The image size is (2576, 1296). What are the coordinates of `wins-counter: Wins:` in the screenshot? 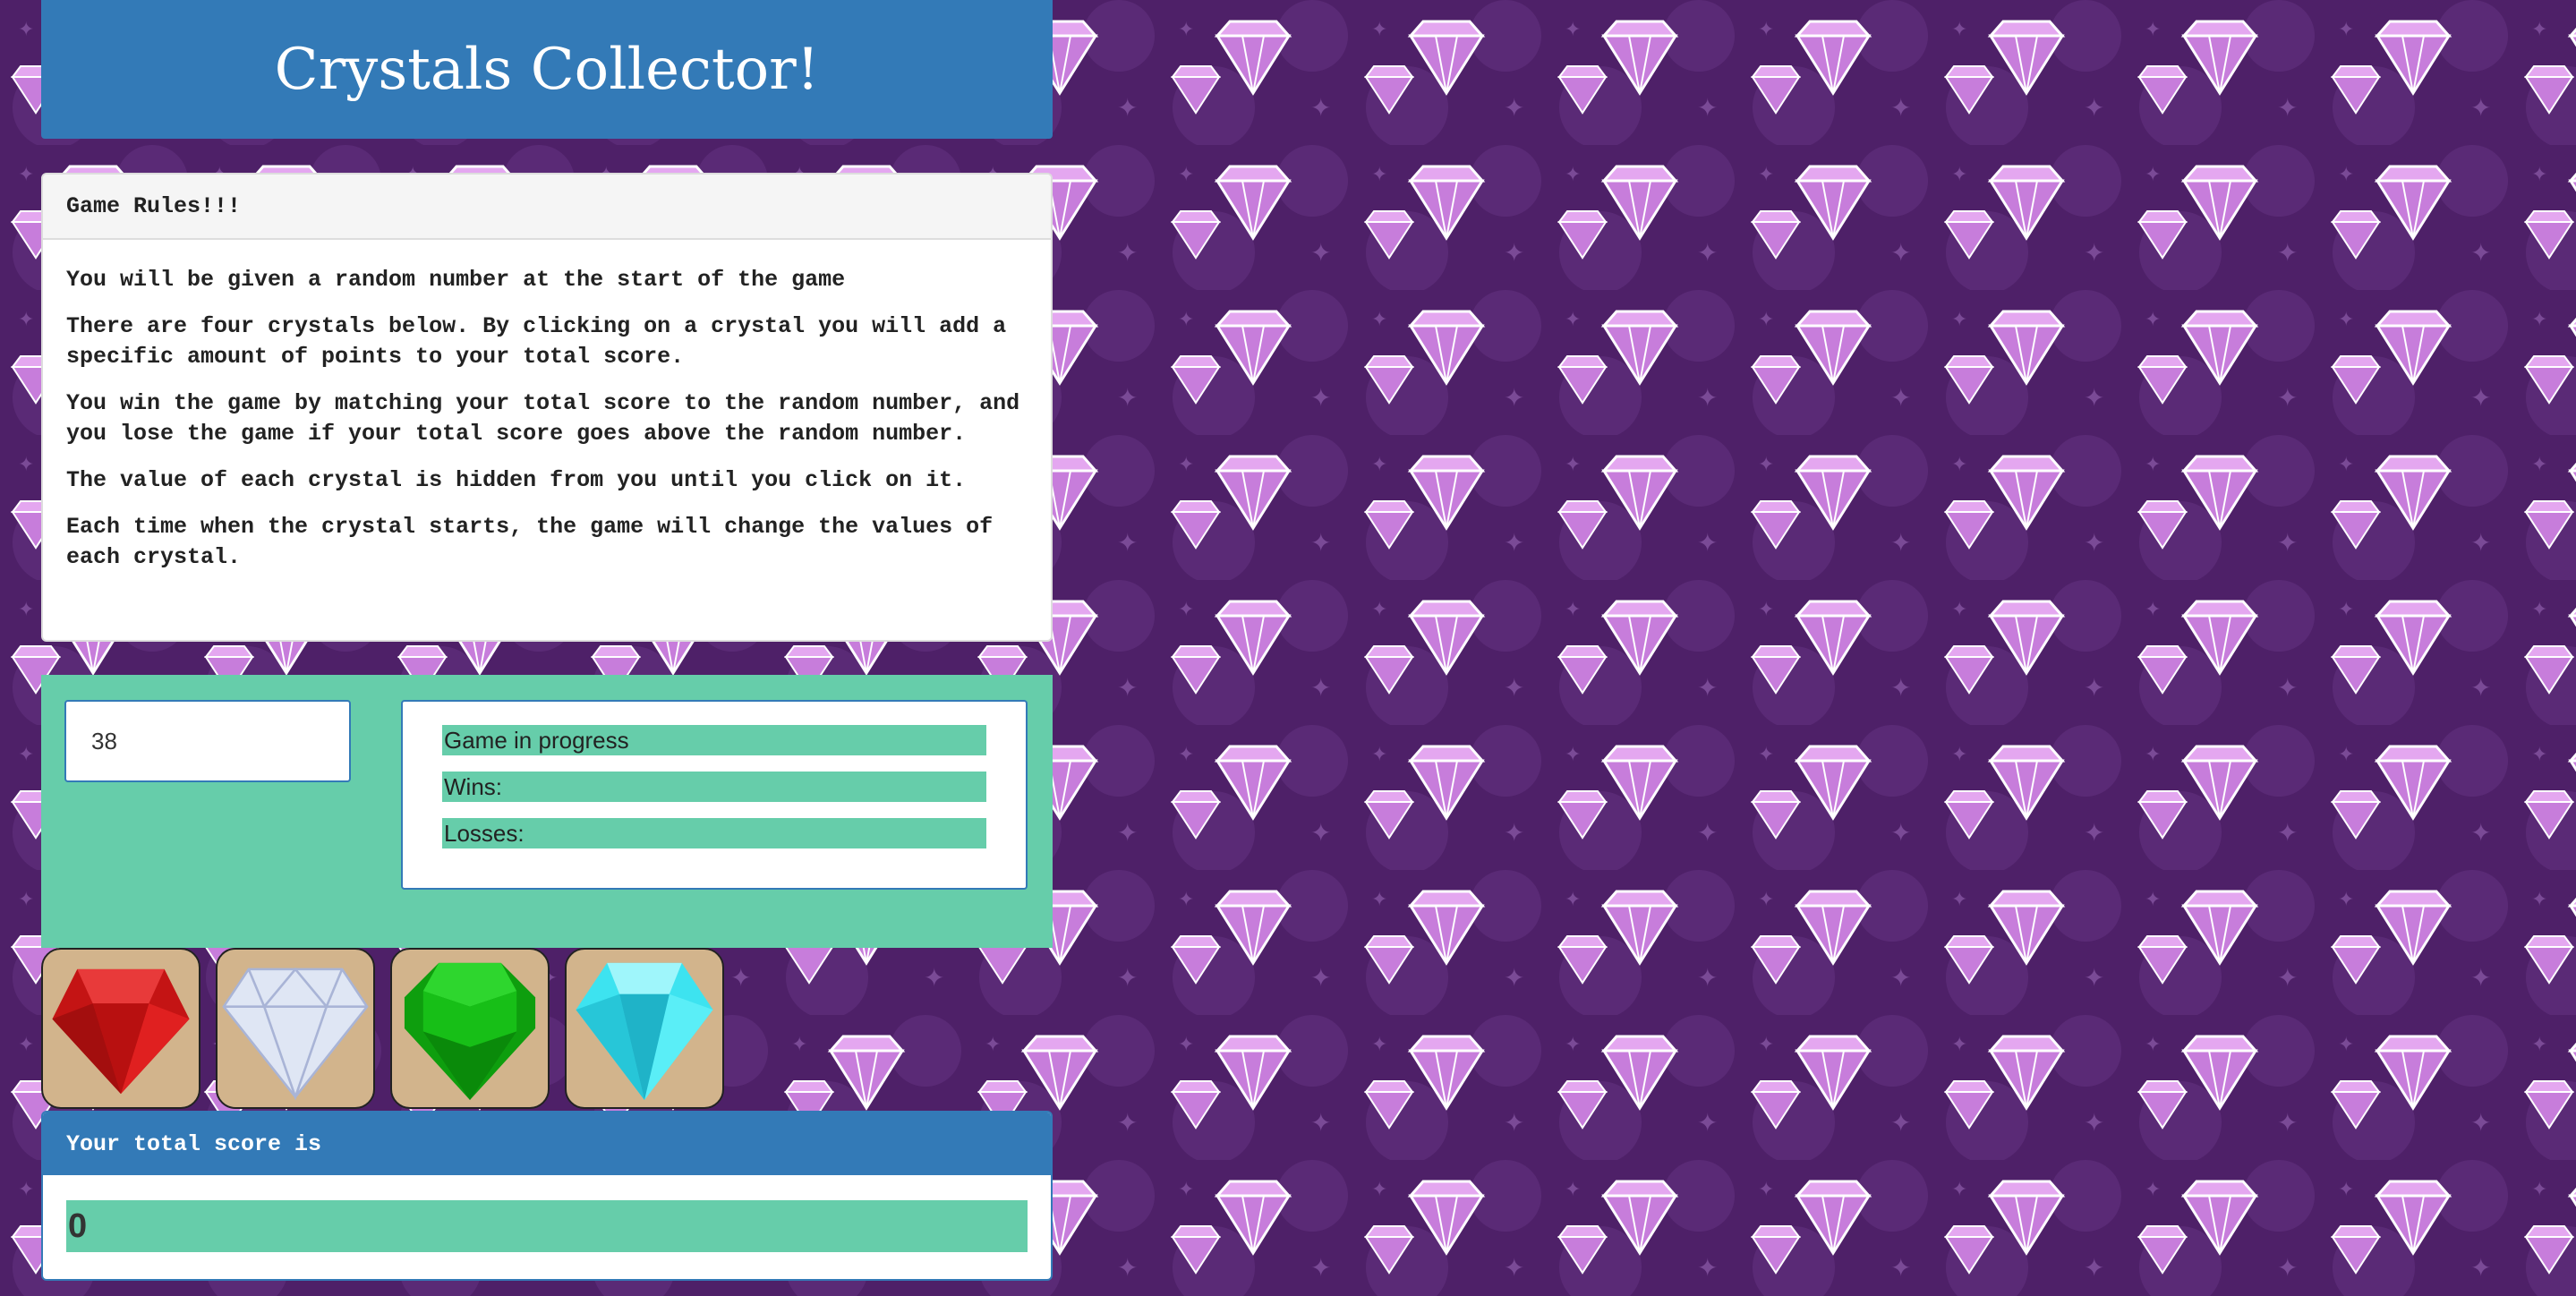 It's located at (714, 787).